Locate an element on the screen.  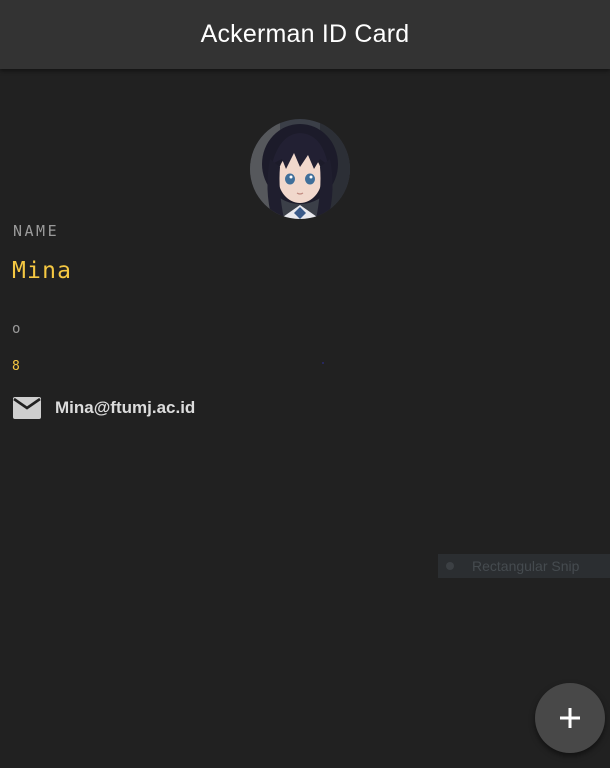
rectangular-snip-overlay: Rectangular Snip is located at coordinates (524, 566).